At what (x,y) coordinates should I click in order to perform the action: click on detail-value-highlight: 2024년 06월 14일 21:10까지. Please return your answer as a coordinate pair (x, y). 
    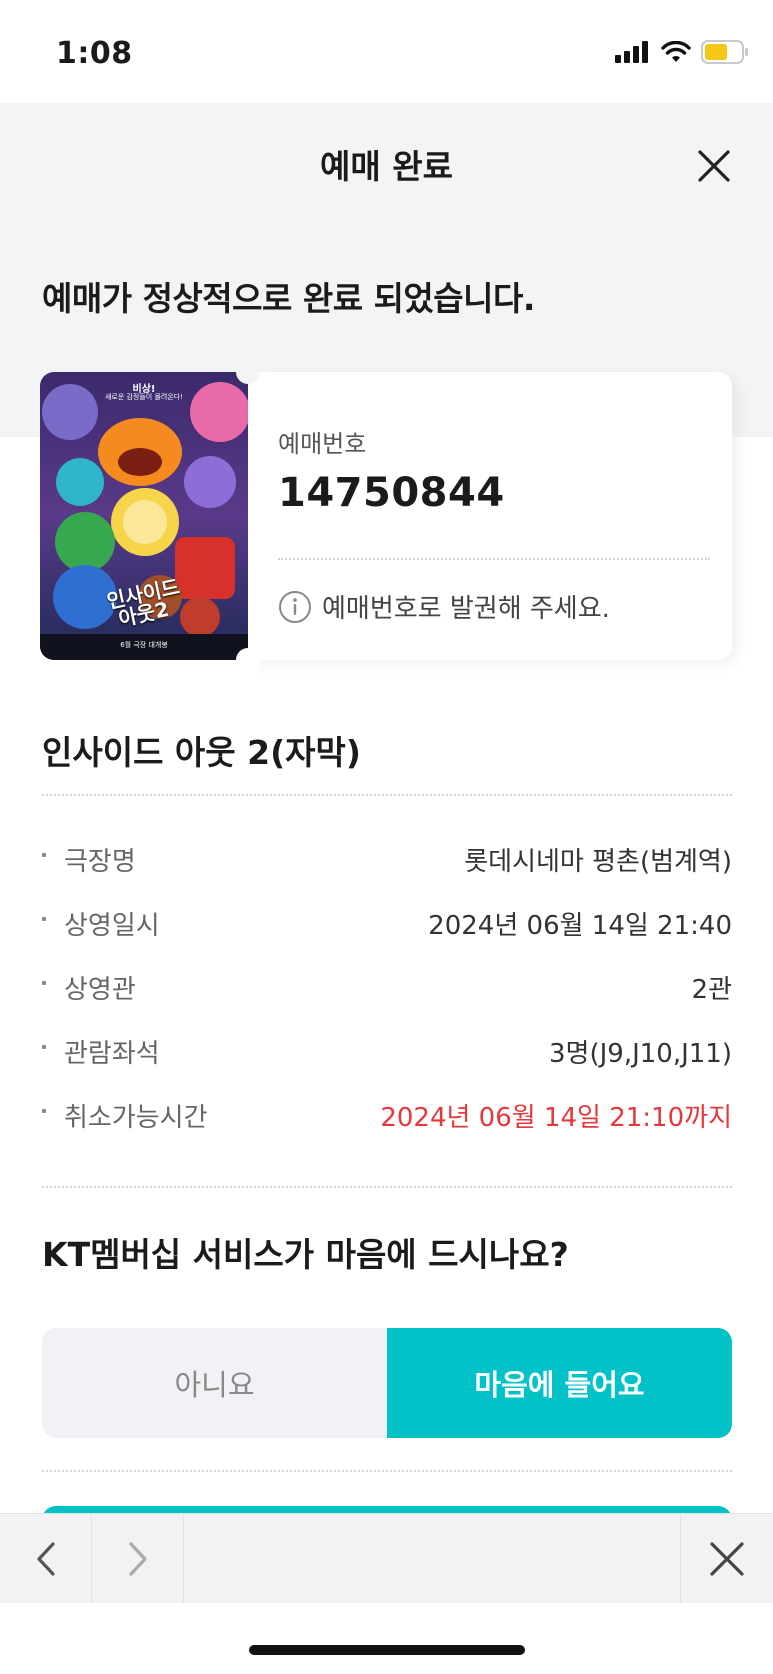
    Looking at the image, I should click on (556, 1118).